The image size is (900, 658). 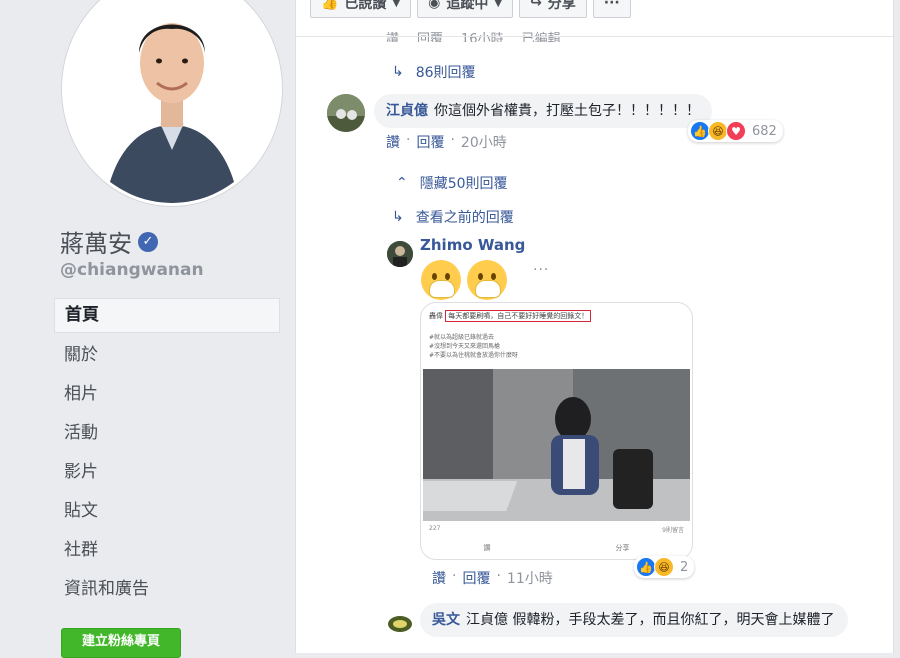 I want to click on view-previous-replies-link: ↳ 查看之前的回覆, so click(x=453, y=217).